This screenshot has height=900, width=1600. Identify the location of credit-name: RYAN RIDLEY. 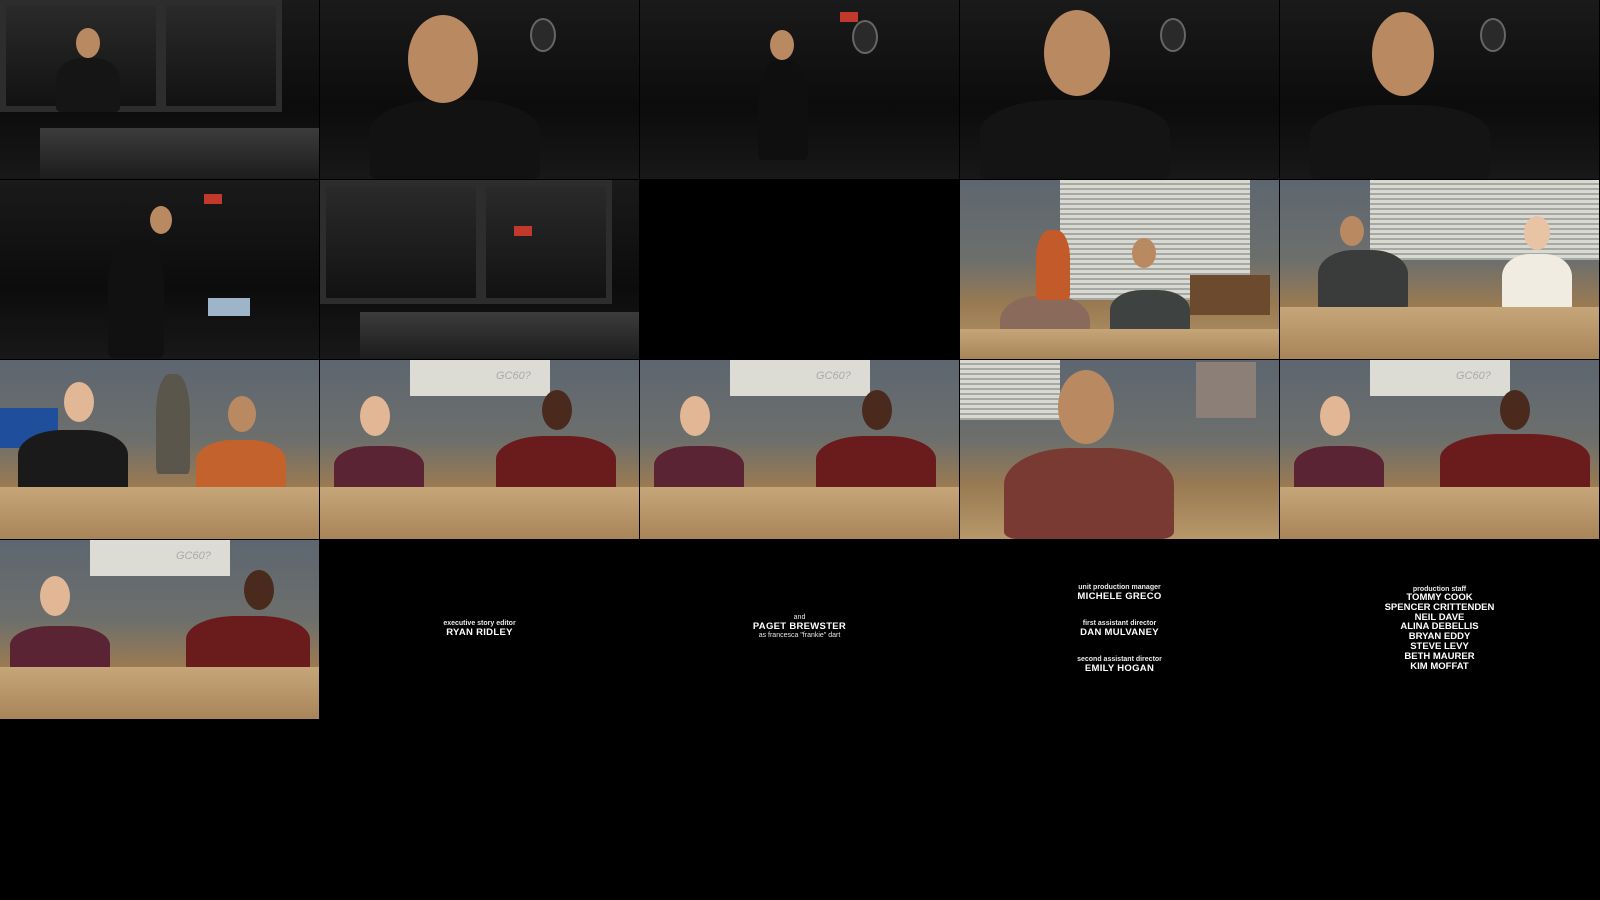
(479, 632).